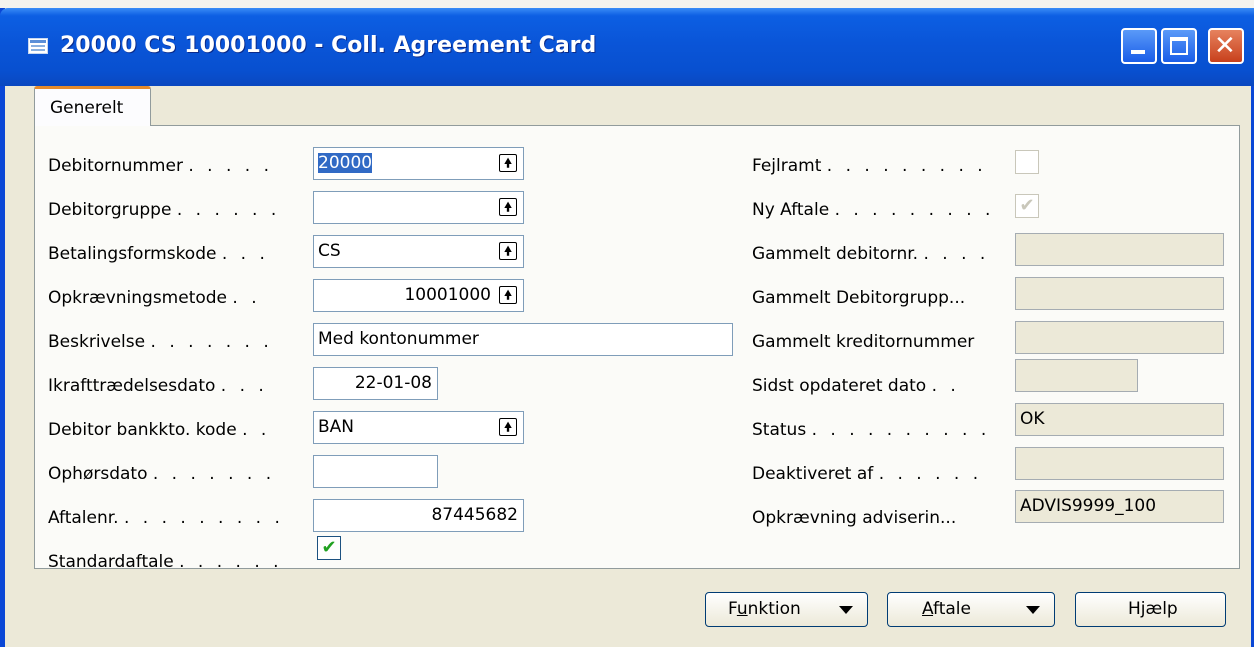 The height and width of the screenshot is (647, 1254). I want to click on gammelt-kreditornummer-label-text: Gammelt kreditornummer, so click(863, 342).